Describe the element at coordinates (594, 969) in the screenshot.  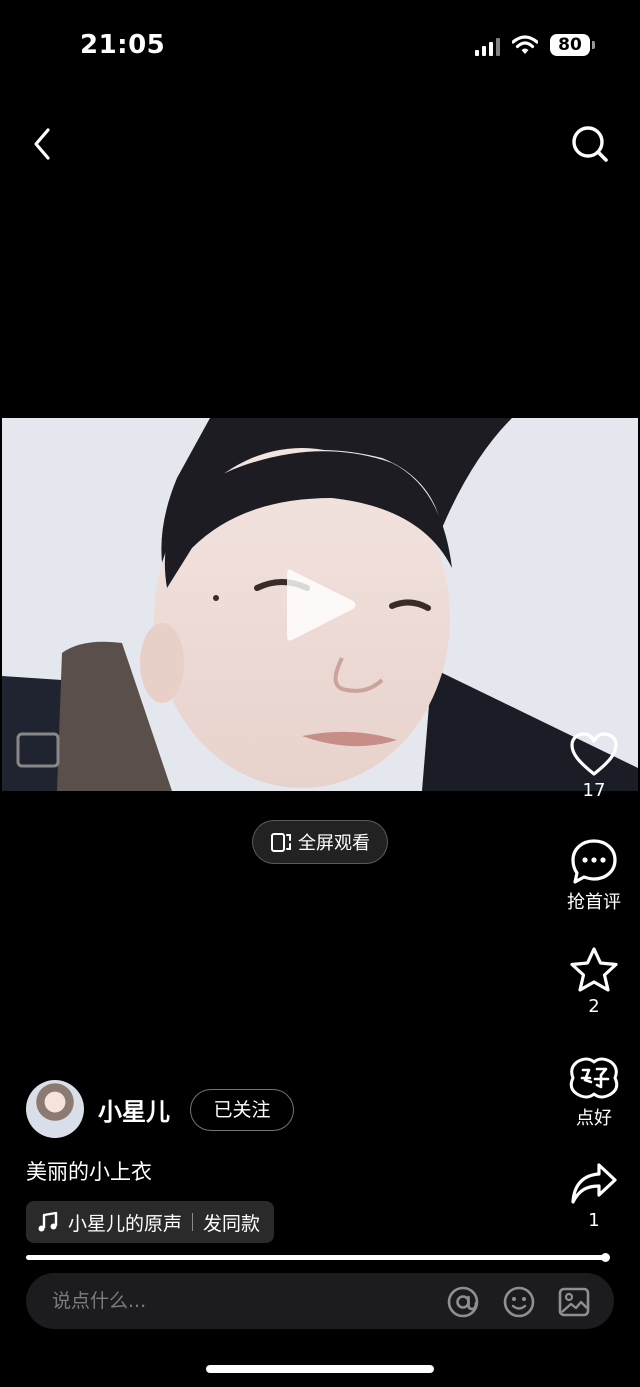
I see `star-icon` at that location.